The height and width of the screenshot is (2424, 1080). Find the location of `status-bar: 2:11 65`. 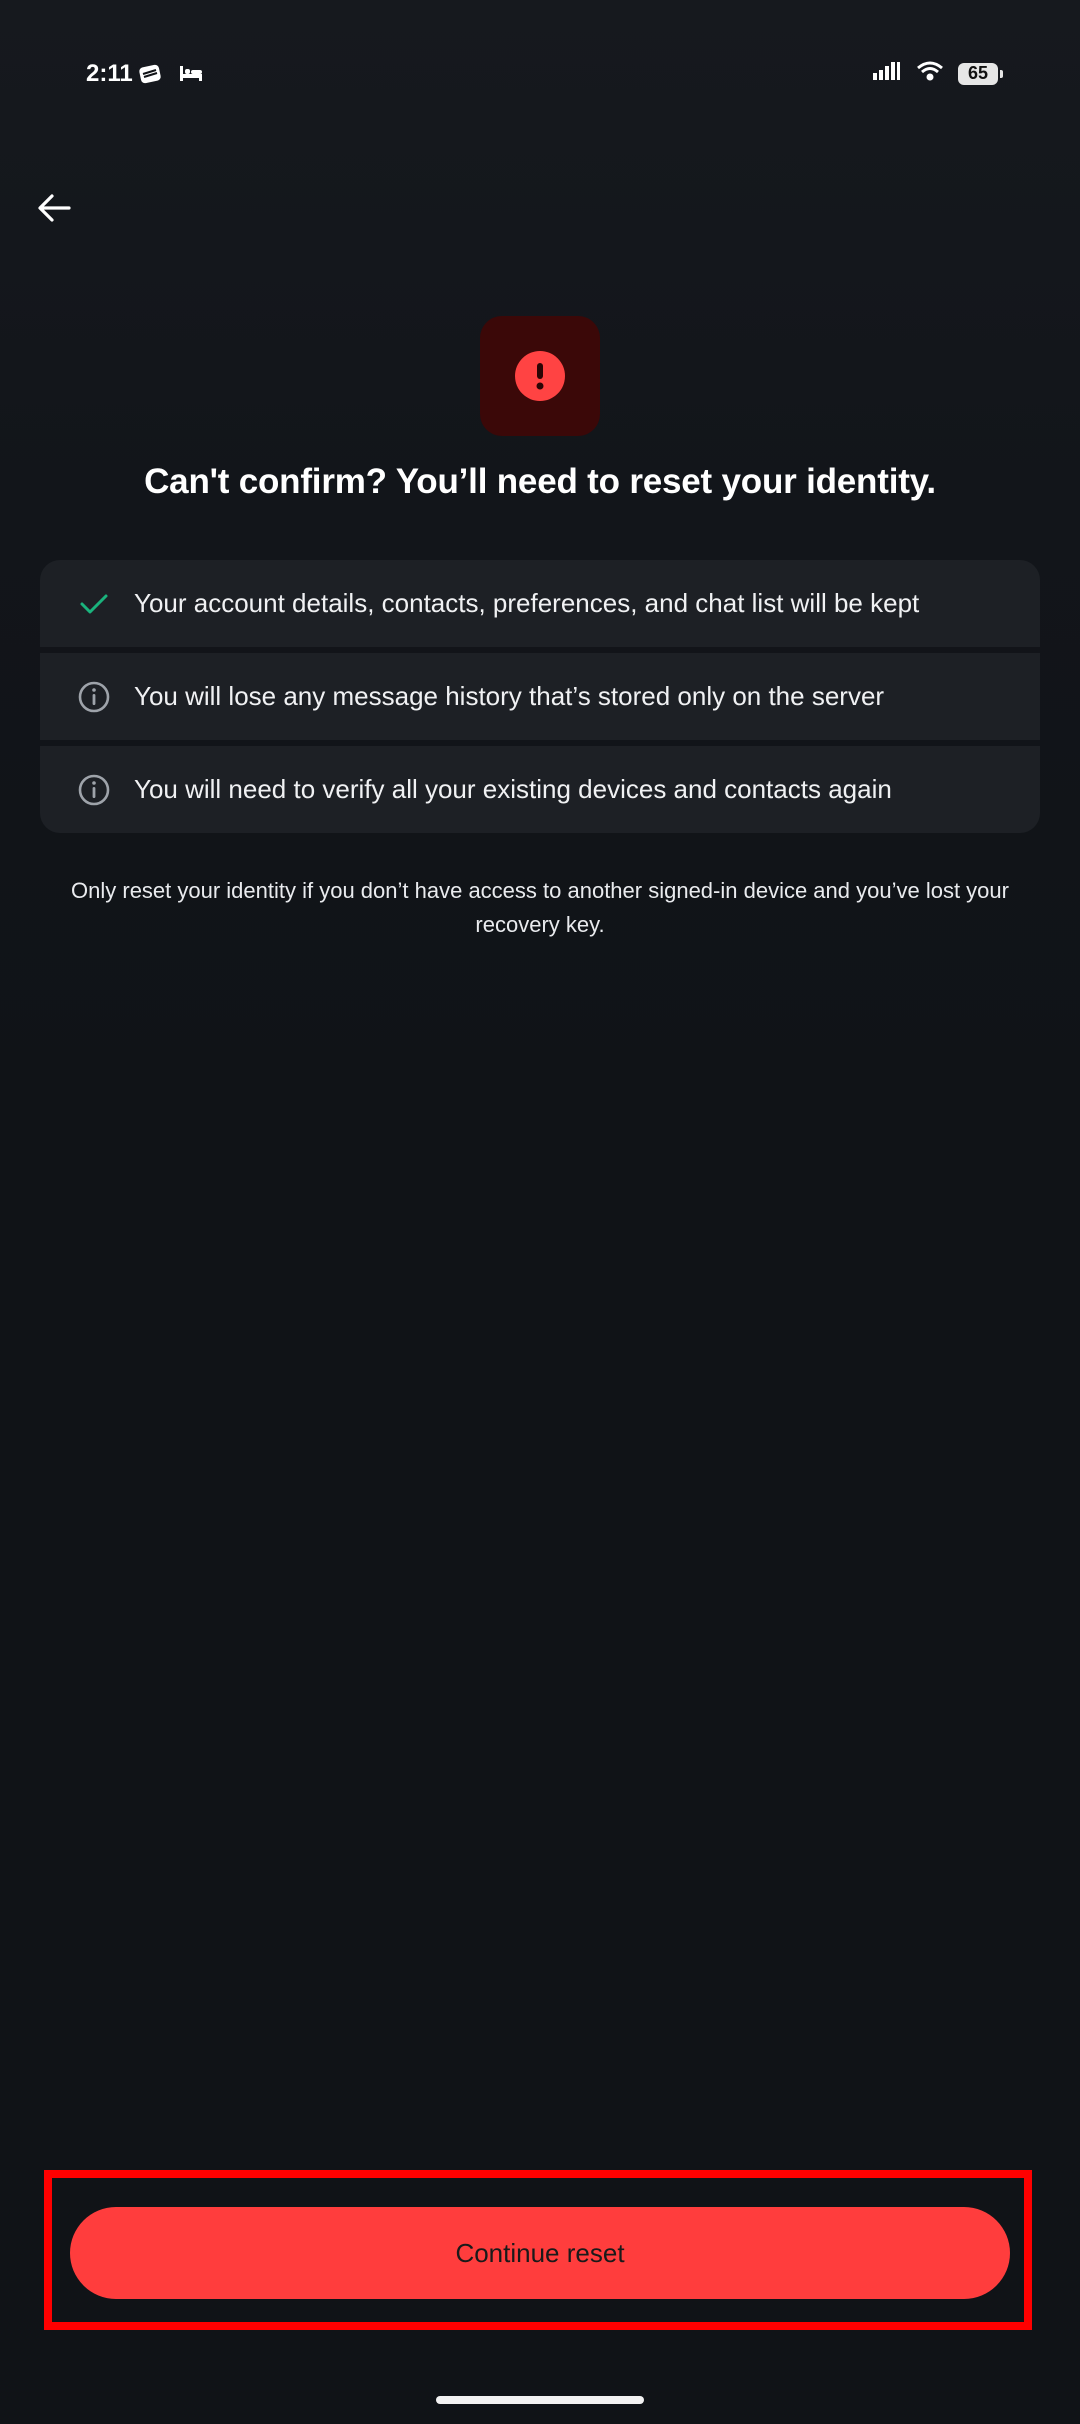

status-bar: 2:11 65 is located at coordinates (540, 75).